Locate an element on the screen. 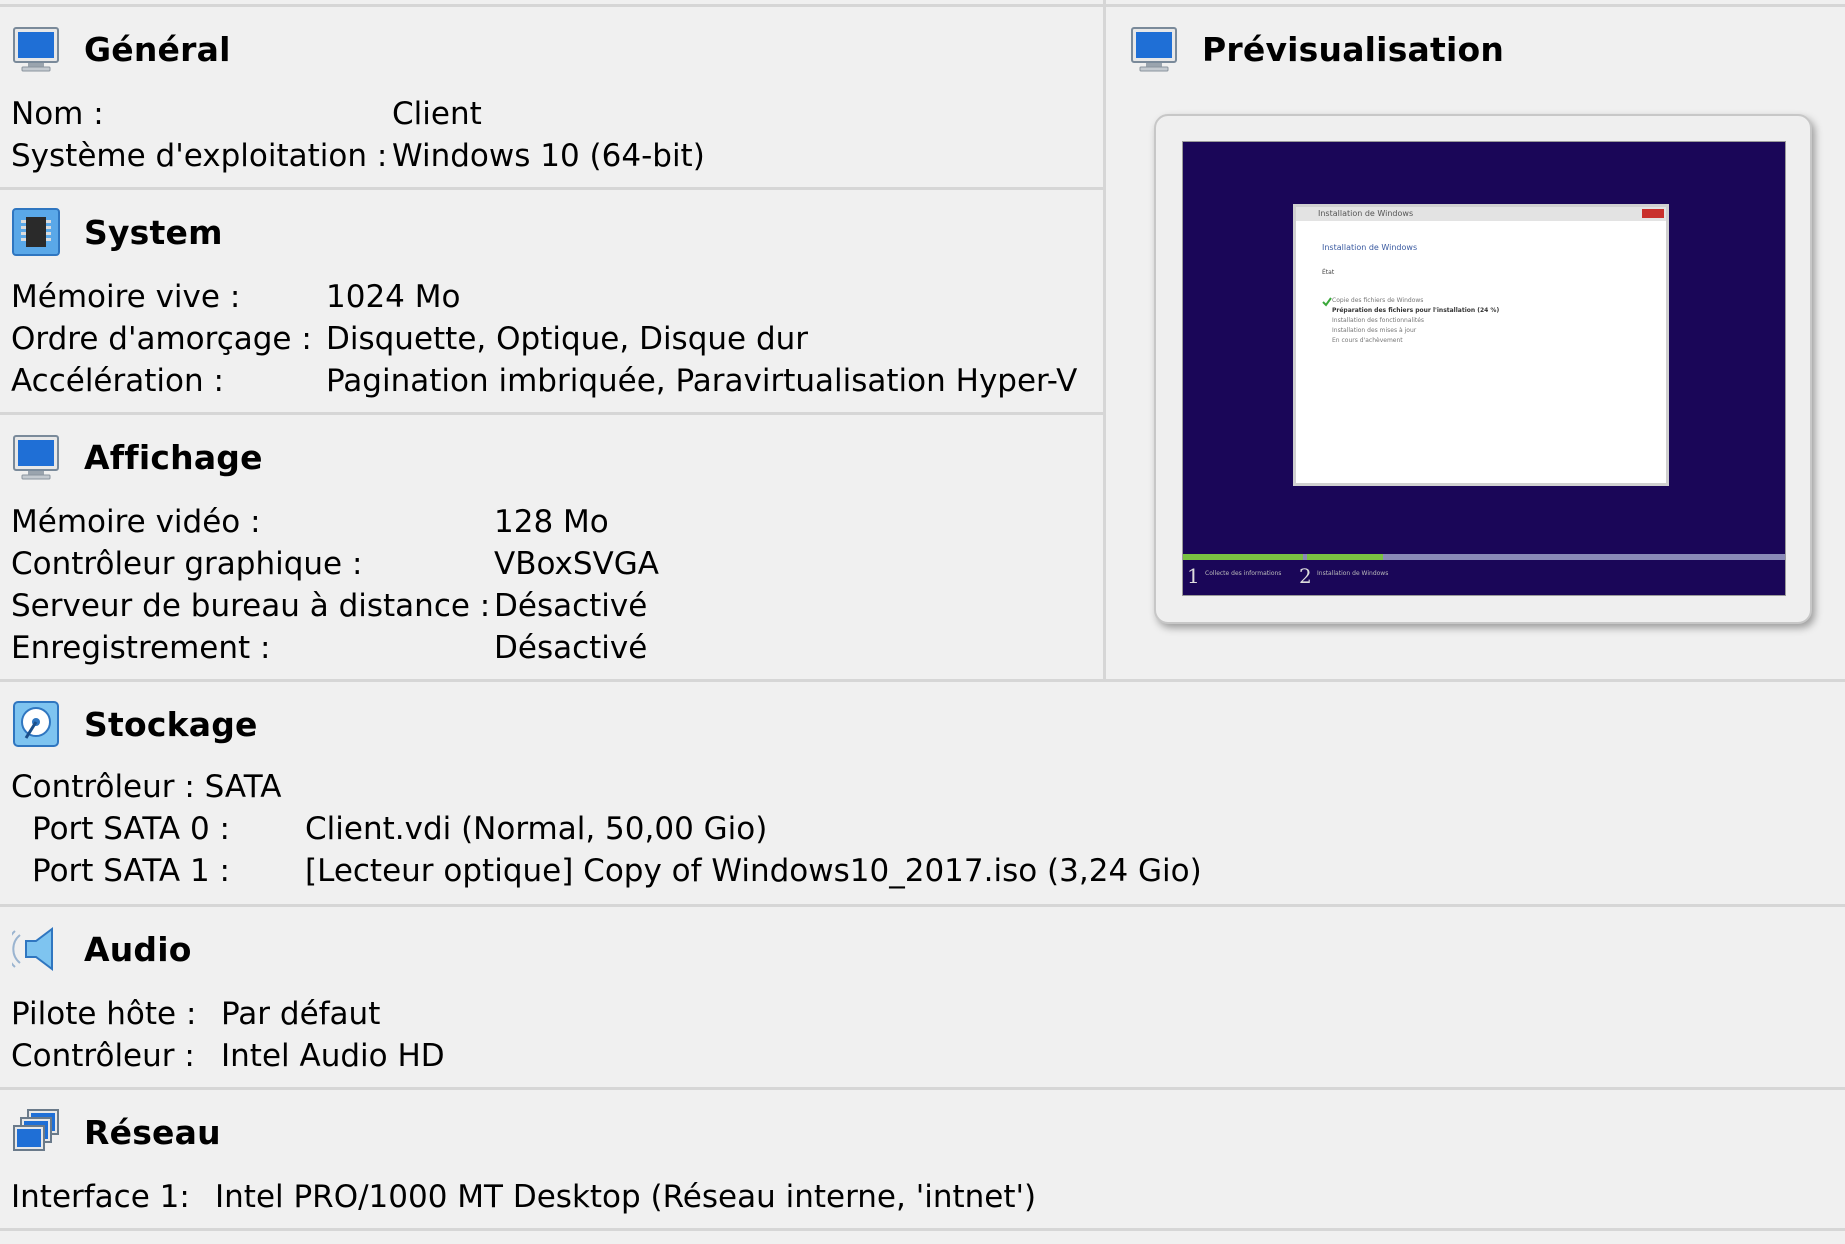 This screenshot has height=1244, width=1845. detail-label: Accélération : is located at coordinates (117, 381).